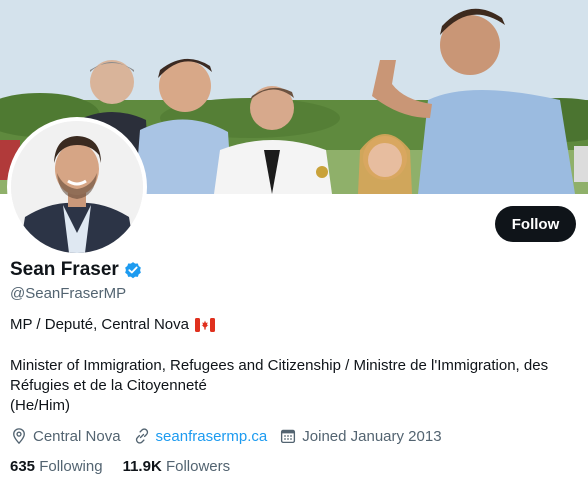 This screenshot has height=488, width=588. Describe the element at coordinates (108, 385) in the screenshot. I see `bio-line-3: Réfugies et de la Citoyenneté` at that location.